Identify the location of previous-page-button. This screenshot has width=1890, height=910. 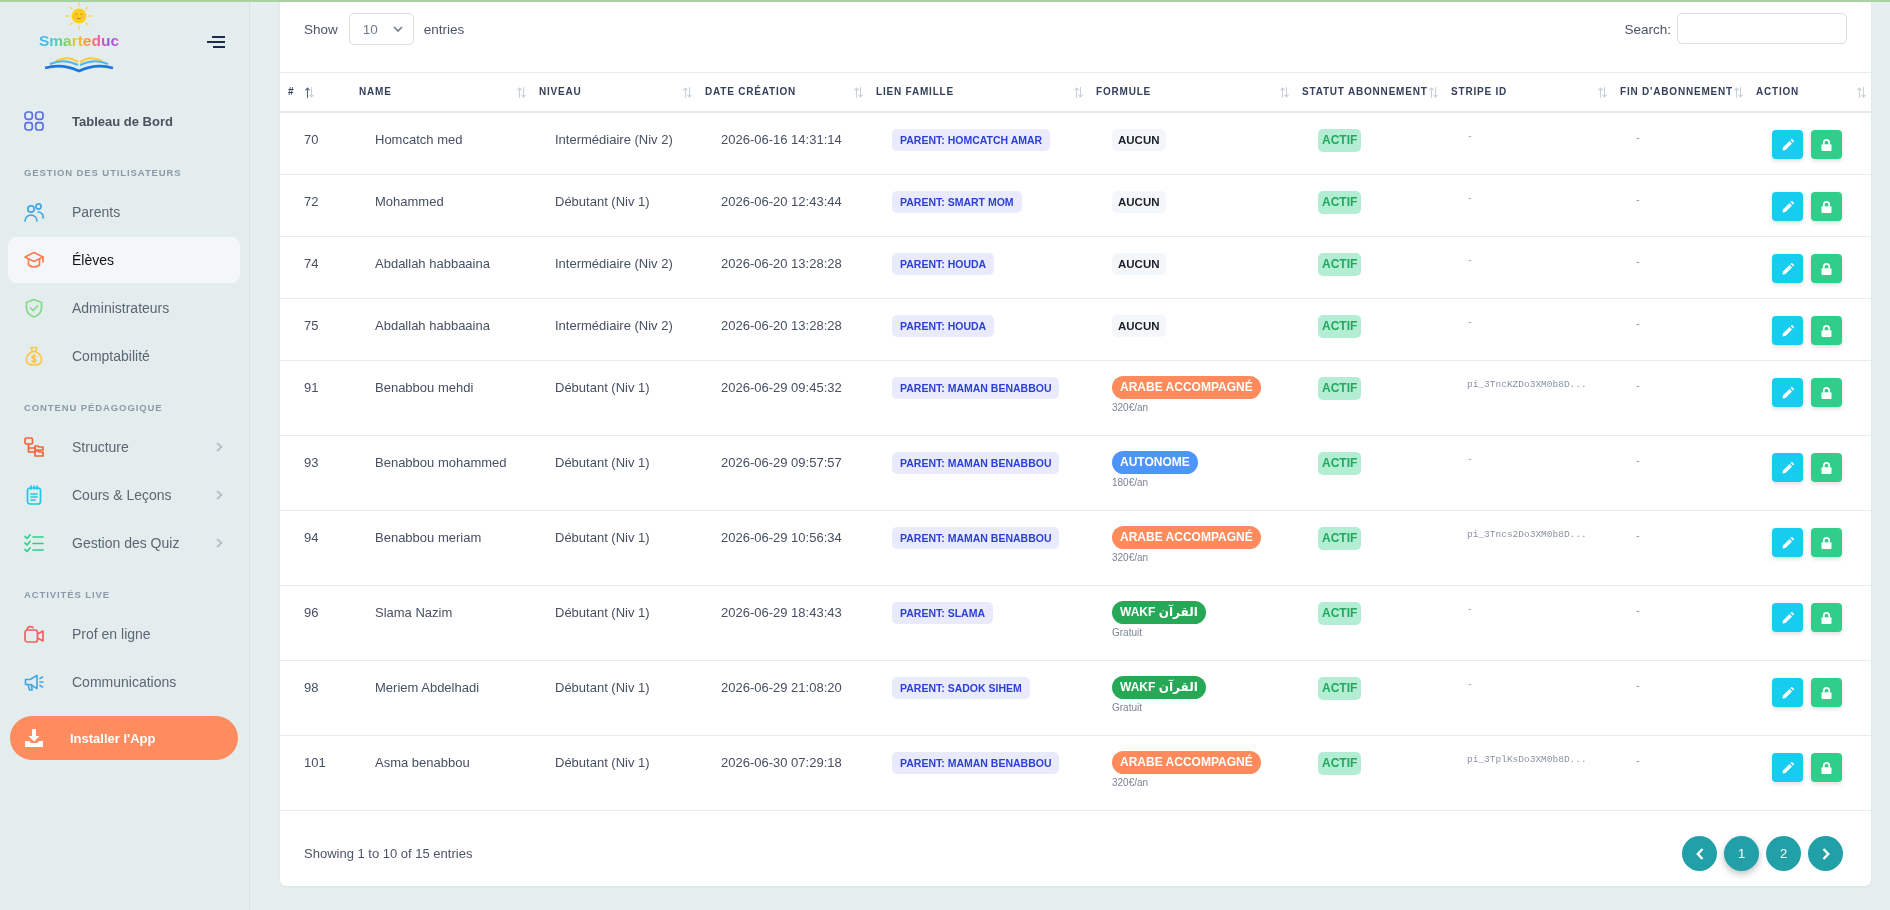
(1699, 853).